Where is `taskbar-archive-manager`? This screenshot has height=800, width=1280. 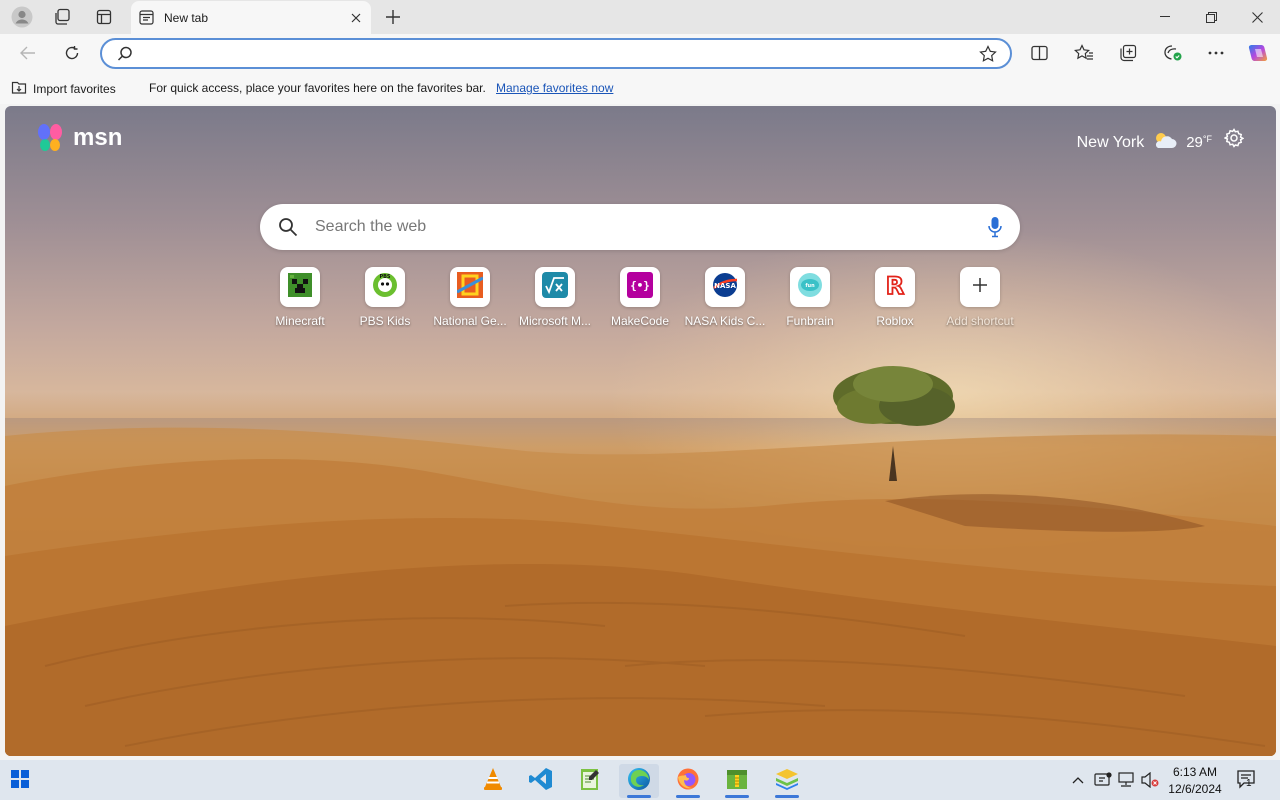
taskbar-archive-manager is located at coordinates (737, 781).